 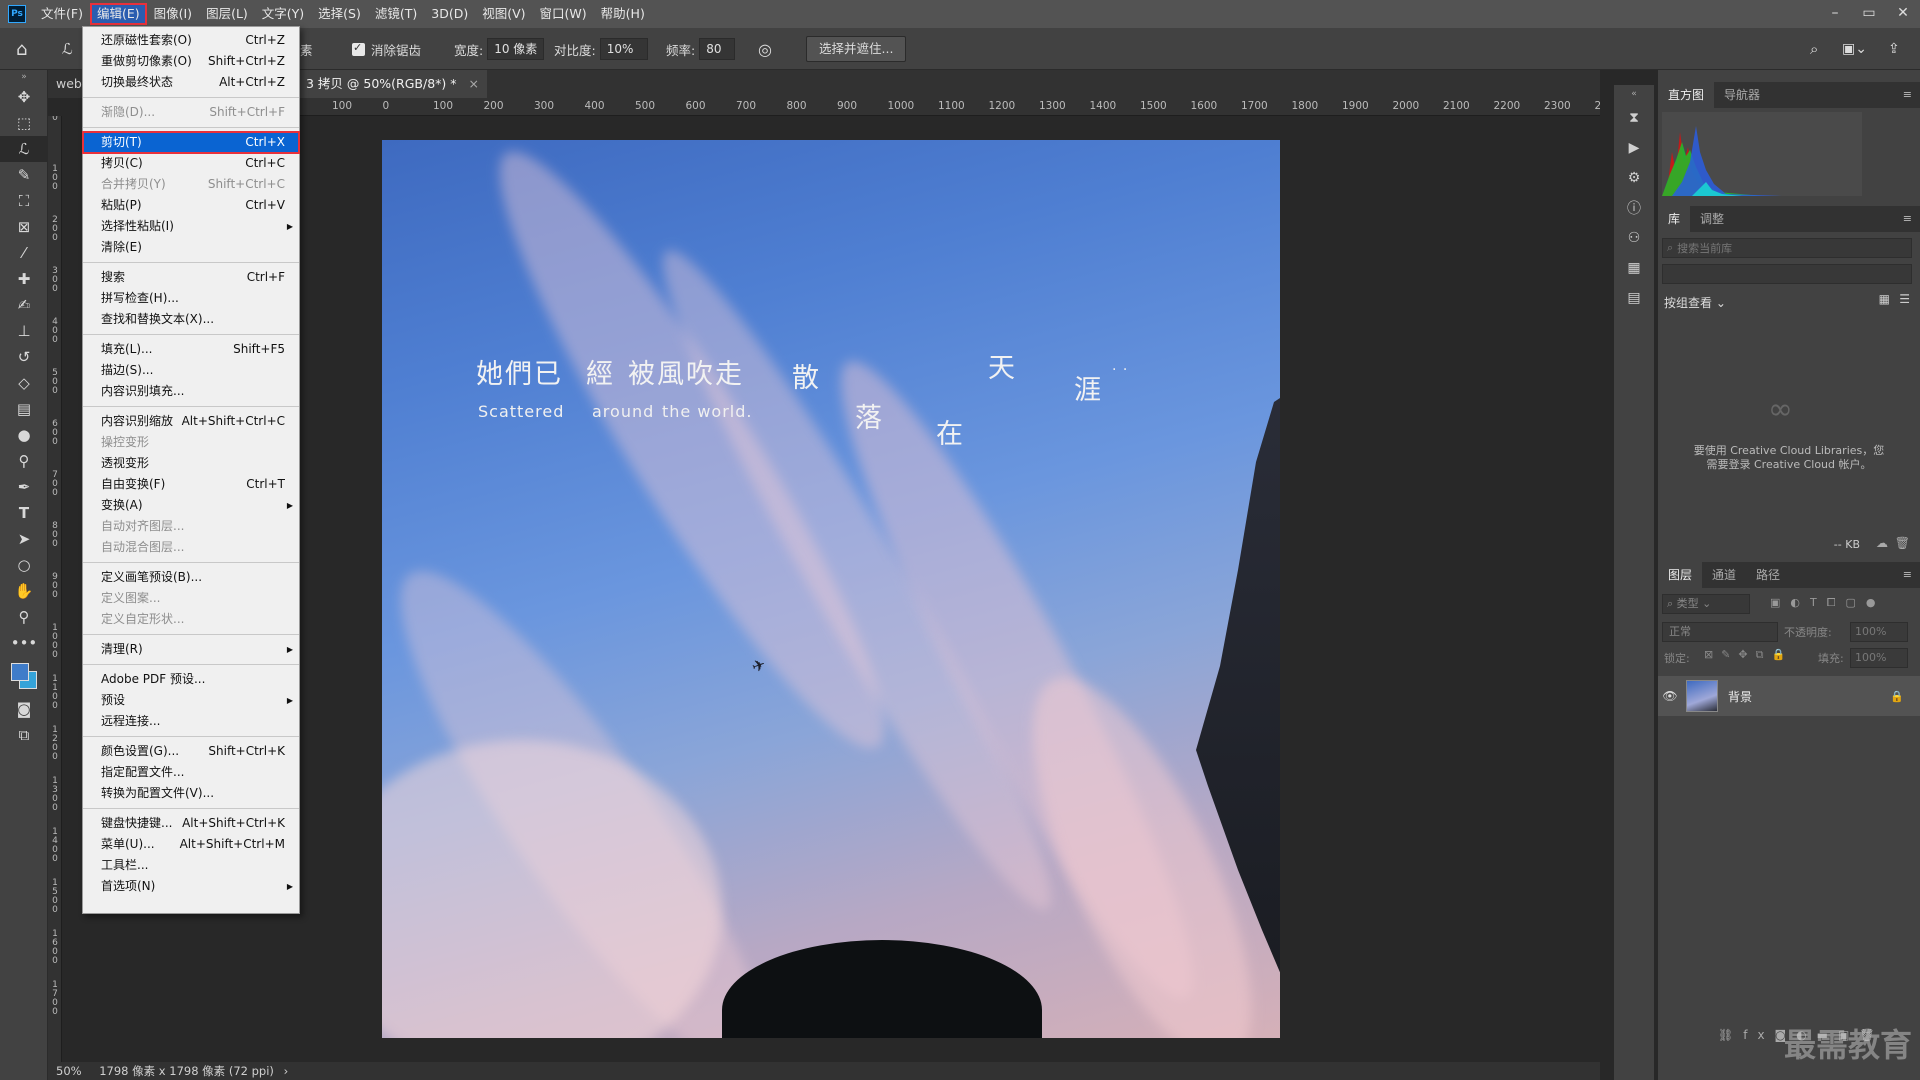 I want to click on notes-panel-icon: ▤, so click(x=1634, y=298).